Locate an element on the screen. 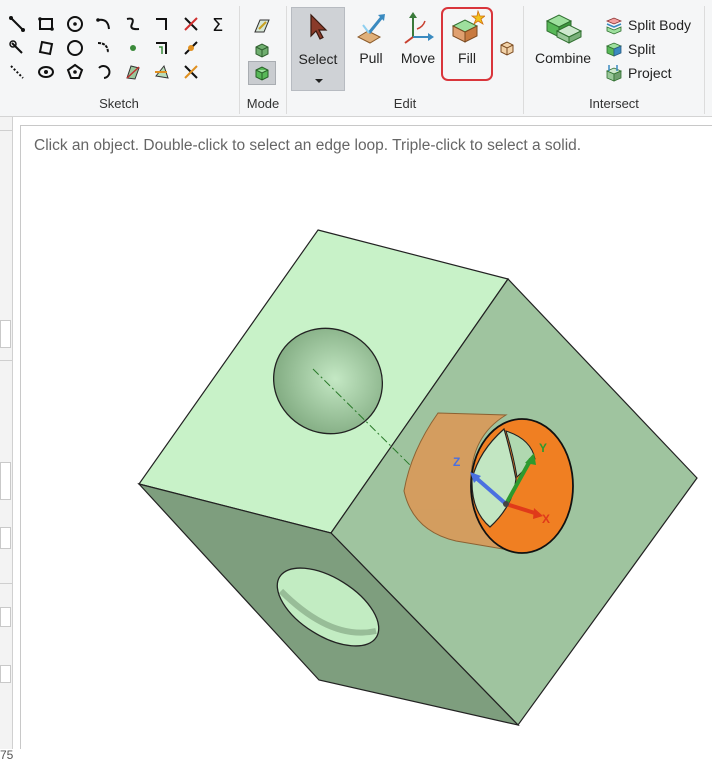 This screenshot has height=762, width=712. group-label-intersect: Intersect is located at coordinates (614, 103).